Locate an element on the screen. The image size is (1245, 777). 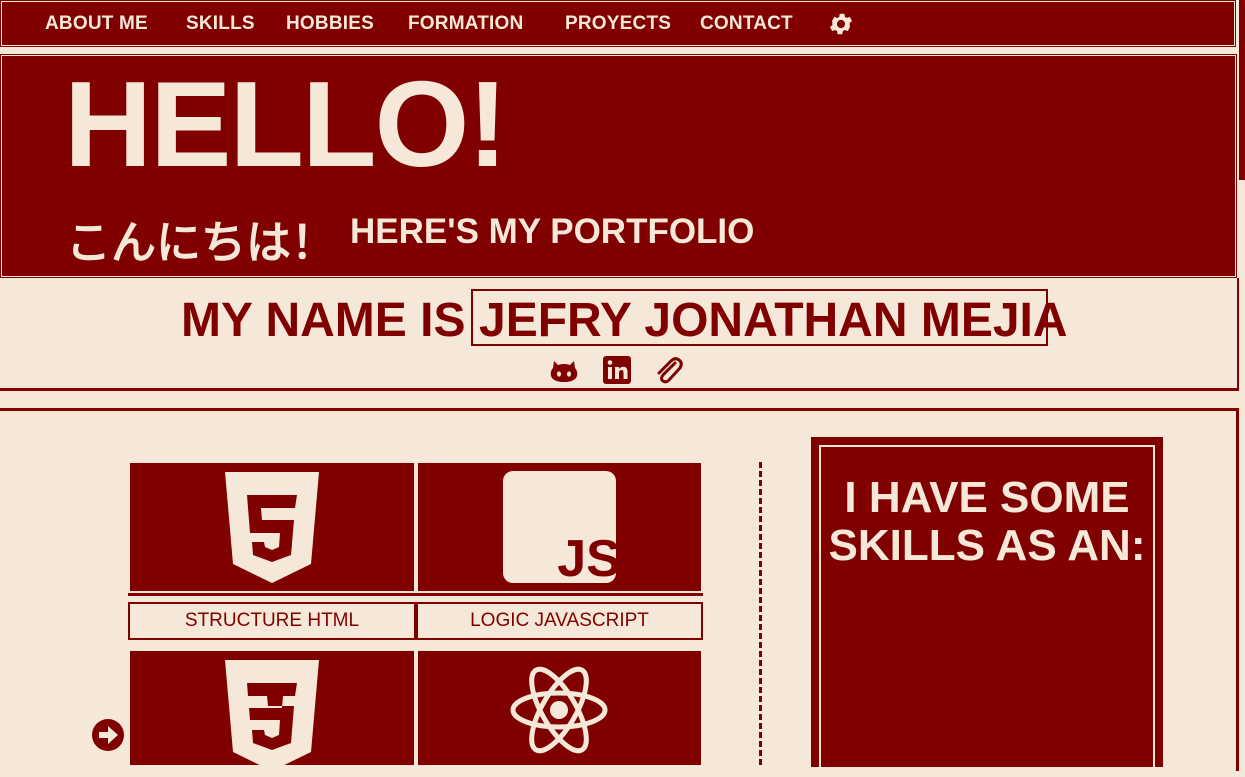
hero-subtitle: HERE'S MY PORTFOLIO is located at coordinates (552, 231).